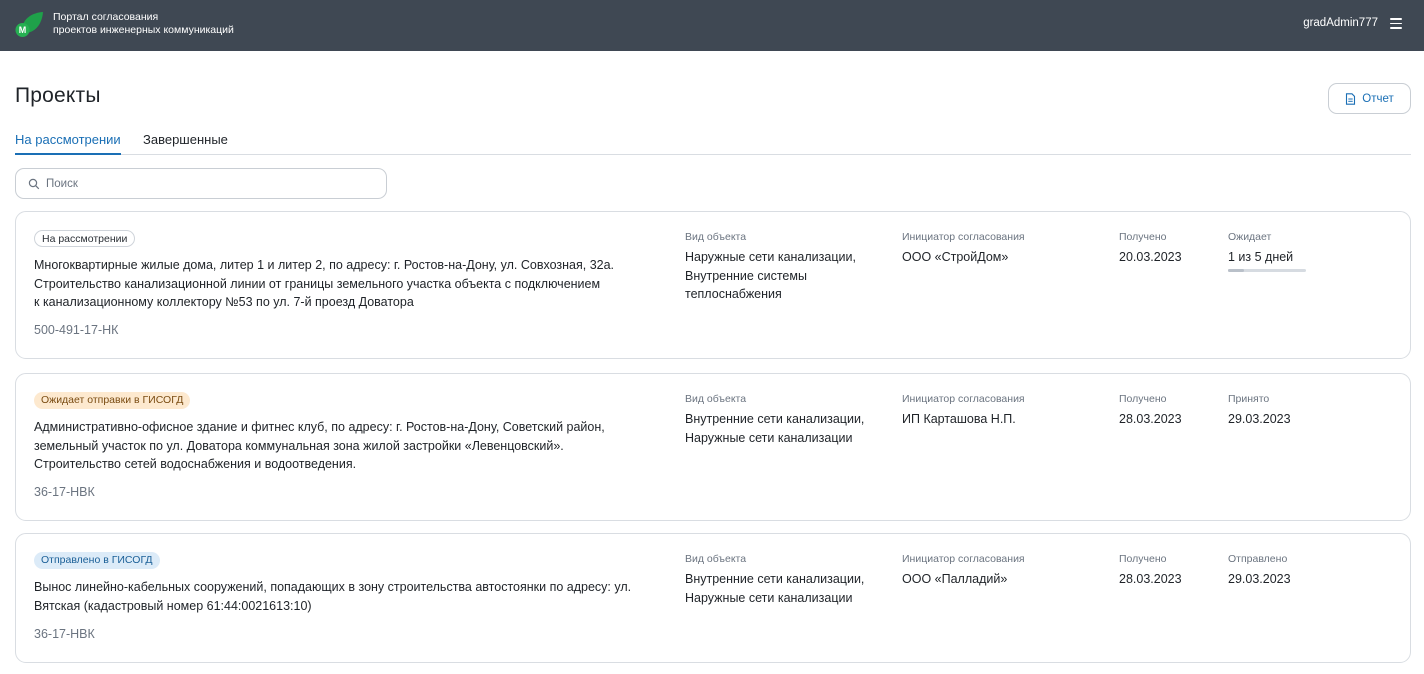 This screenshot has width=1424, height=674. I want to click on report-button: Отчет, so click(1369, 98).